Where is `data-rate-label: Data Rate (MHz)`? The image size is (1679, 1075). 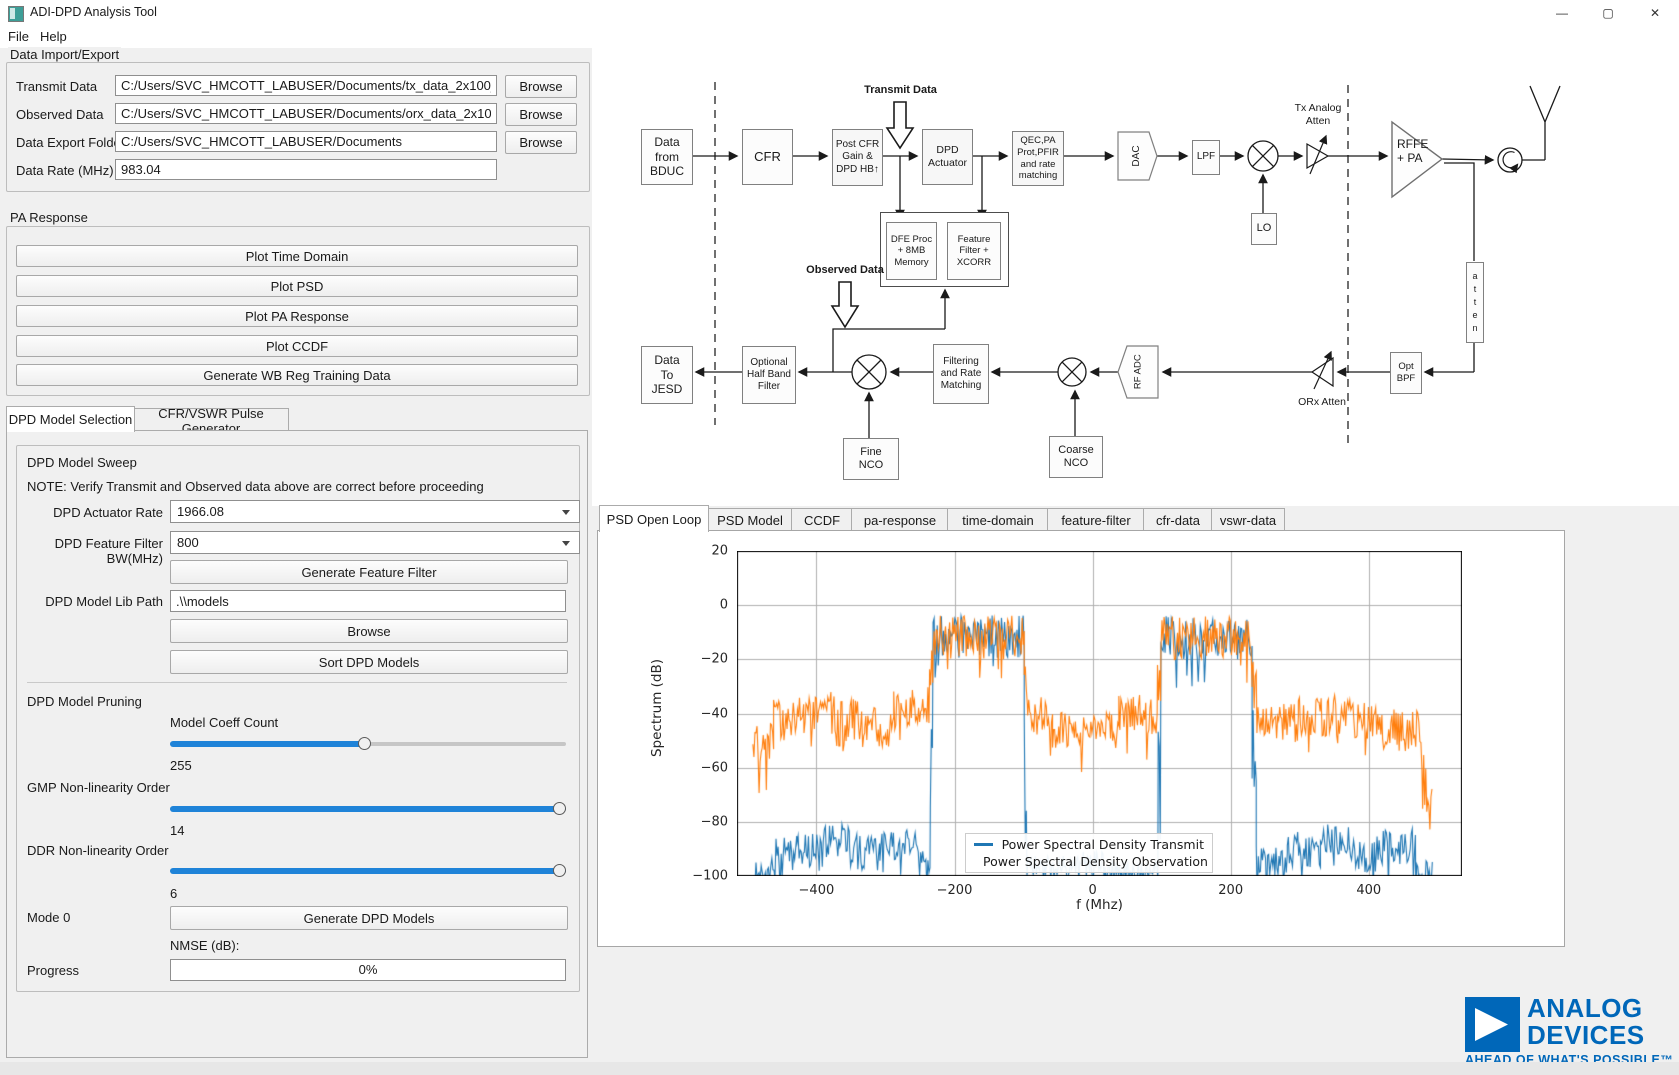 data-rate-label: Data Rate (MHz) is located at coordinates (65, 170).